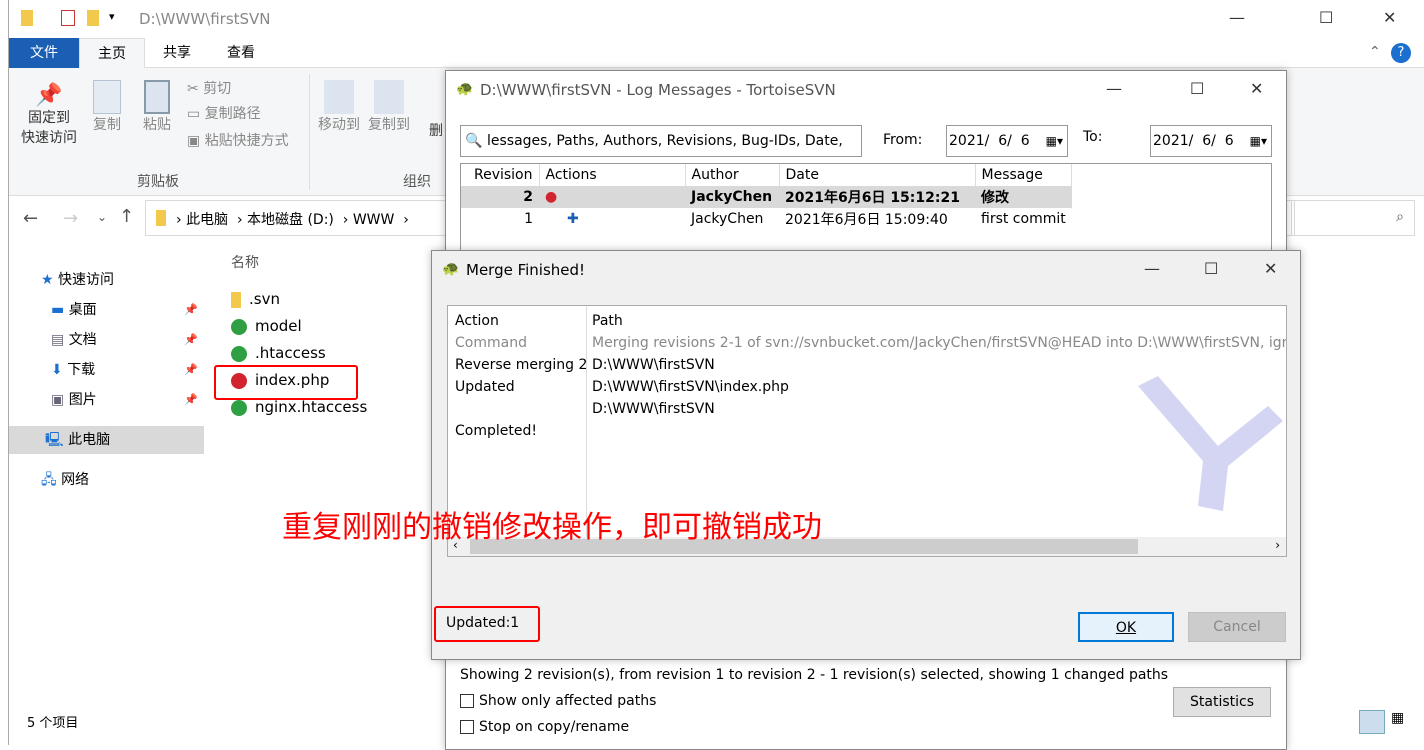 The image size is (1424, 750). I want to click on pin-quick-access-button: 📌 固定到 快速访问, so click(49, 115).